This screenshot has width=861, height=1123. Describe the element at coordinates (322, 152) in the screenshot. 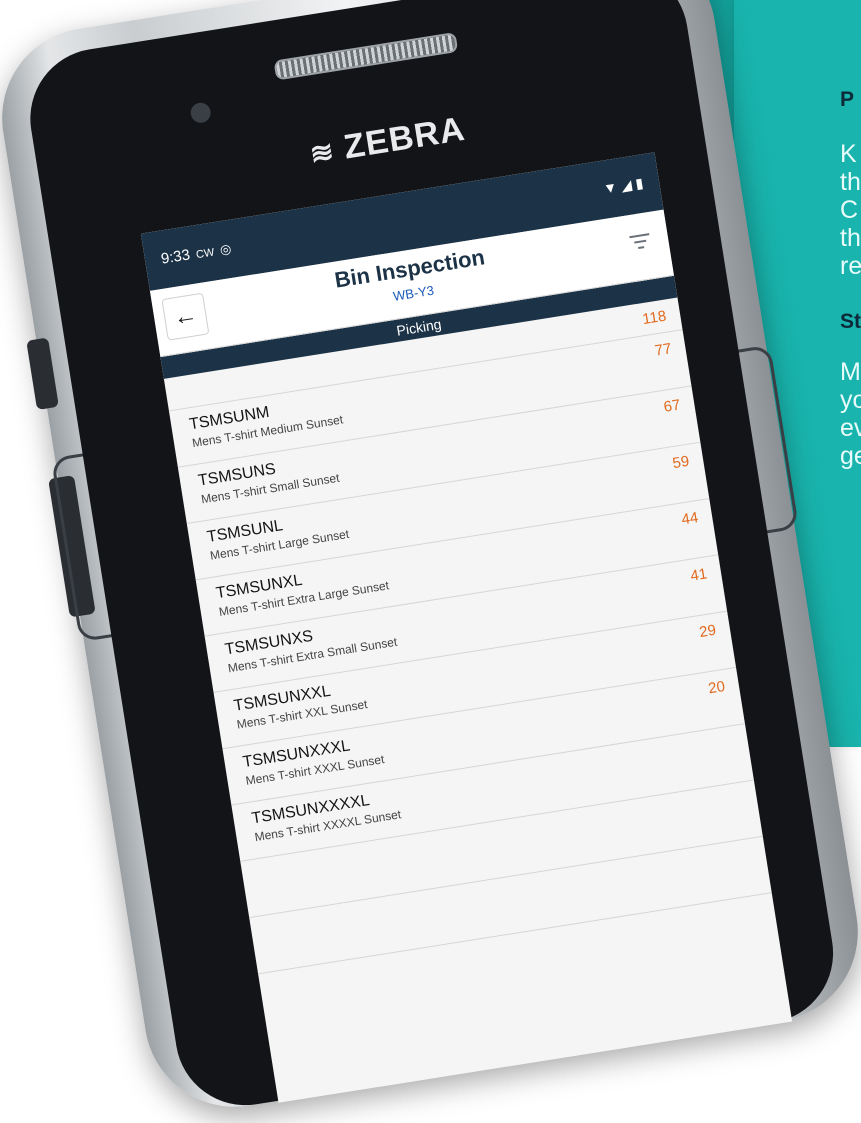

I see `zebra-stripes-icon: ≋` at that location.